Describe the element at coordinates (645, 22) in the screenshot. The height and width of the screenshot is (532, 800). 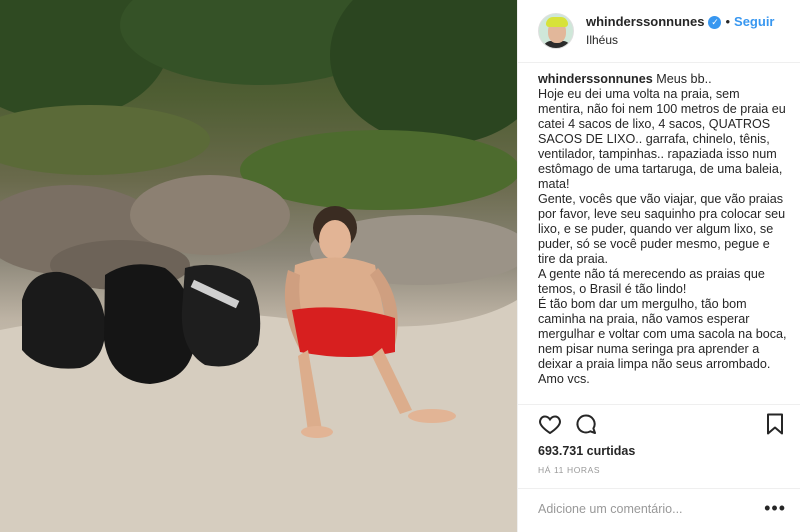
I see `author-username: whinderssonnunes` at that location.